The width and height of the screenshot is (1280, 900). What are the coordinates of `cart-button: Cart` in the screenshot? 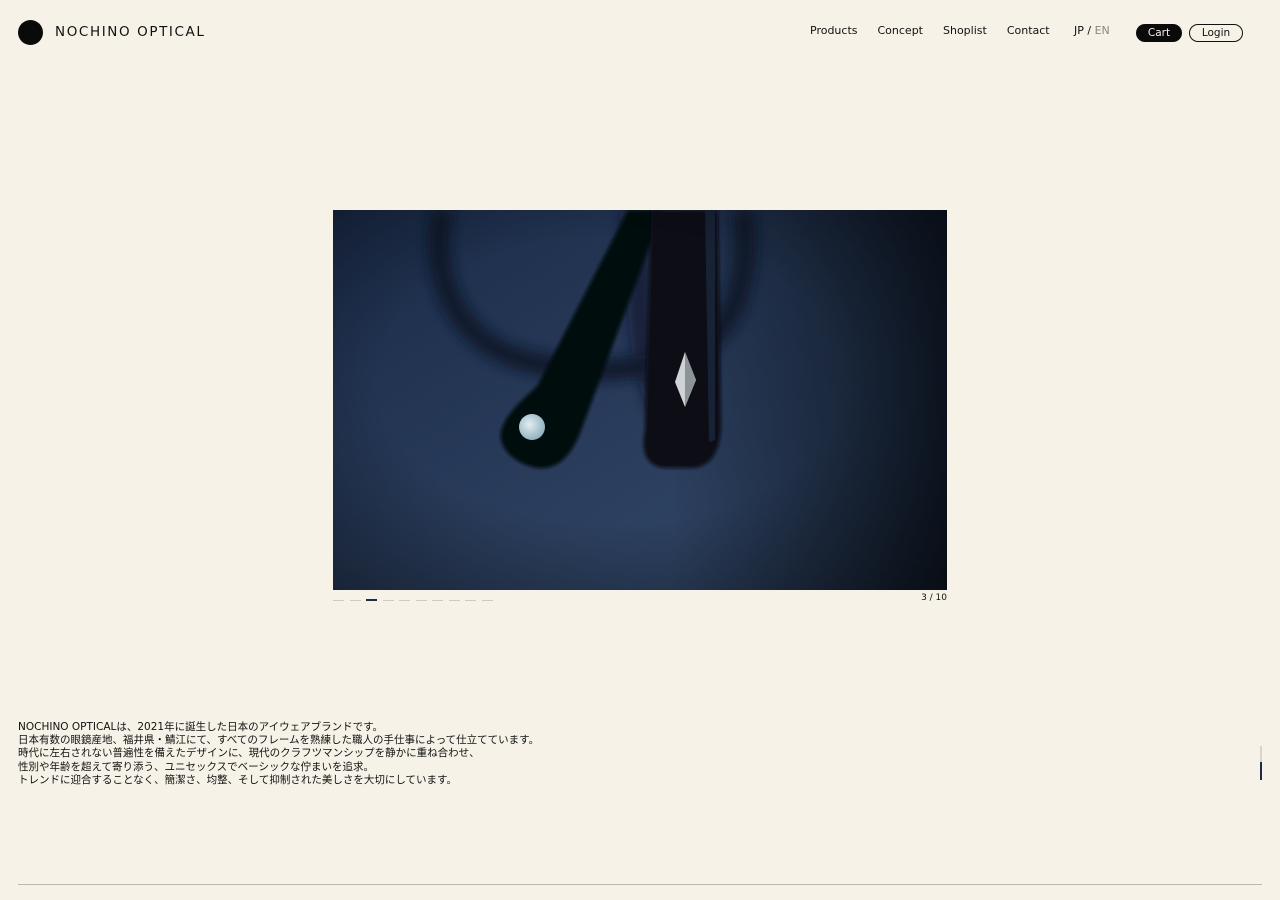 It's located at (1159, 33).